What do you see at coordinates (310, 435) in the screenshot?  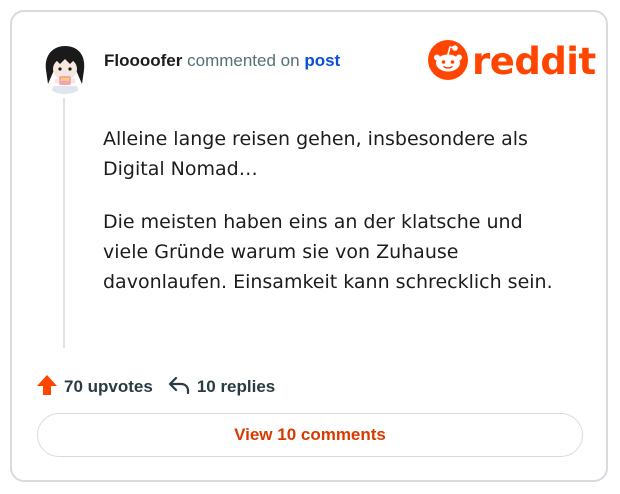 I see `view-comments-button: View 10 comments` at bounding box center [310, 435].